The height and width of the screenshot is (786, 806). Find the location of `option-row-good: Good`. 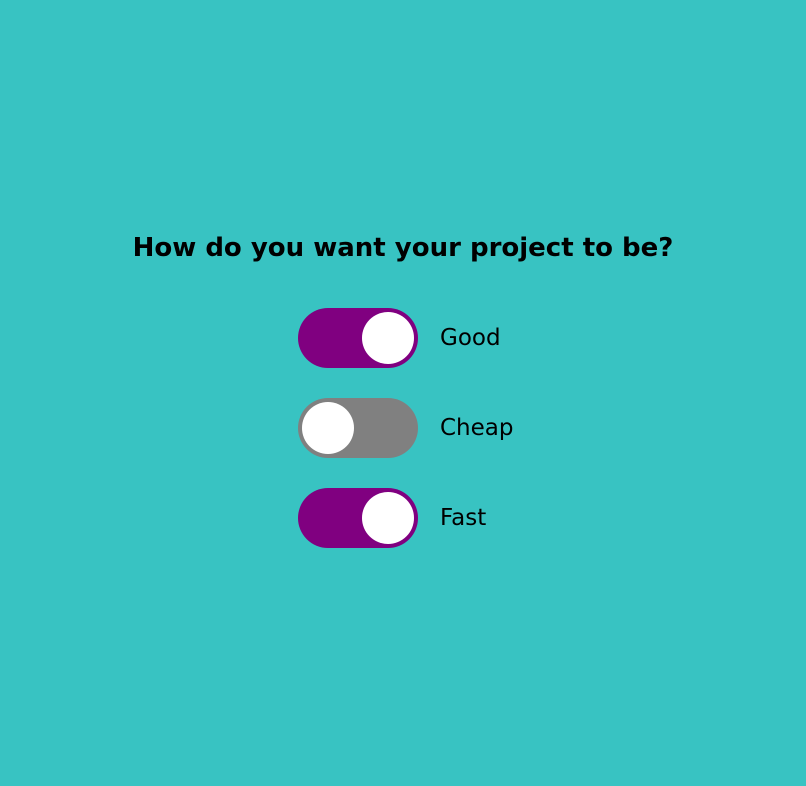

option-row-good: Good is located at coordinates (399, 338).